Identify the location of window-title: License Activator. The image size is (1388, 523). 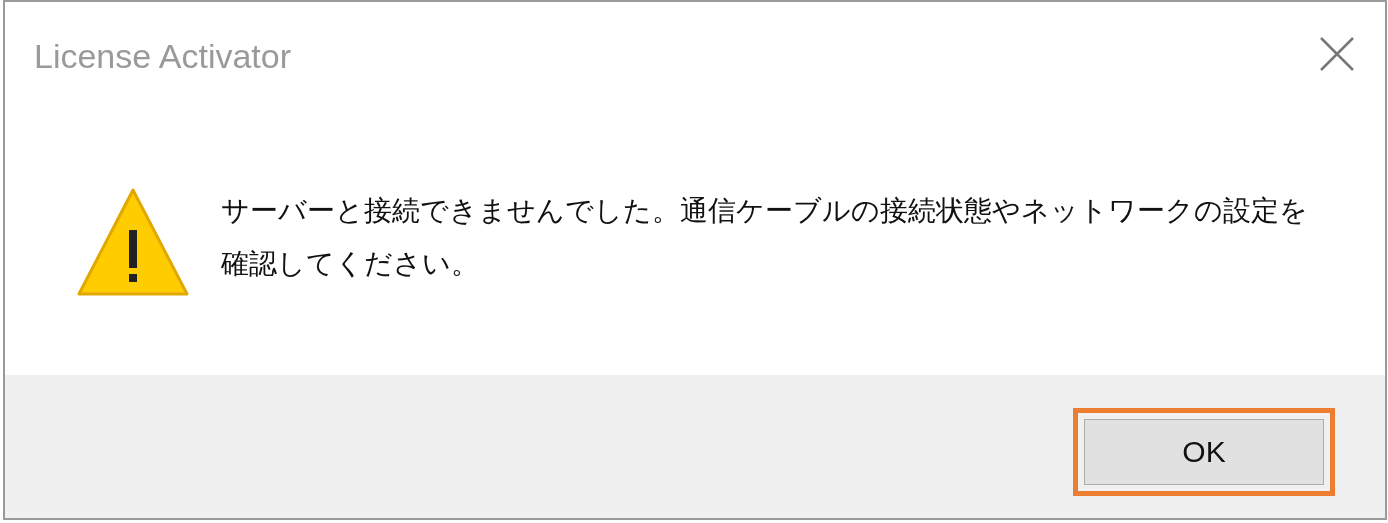
(163, 56).